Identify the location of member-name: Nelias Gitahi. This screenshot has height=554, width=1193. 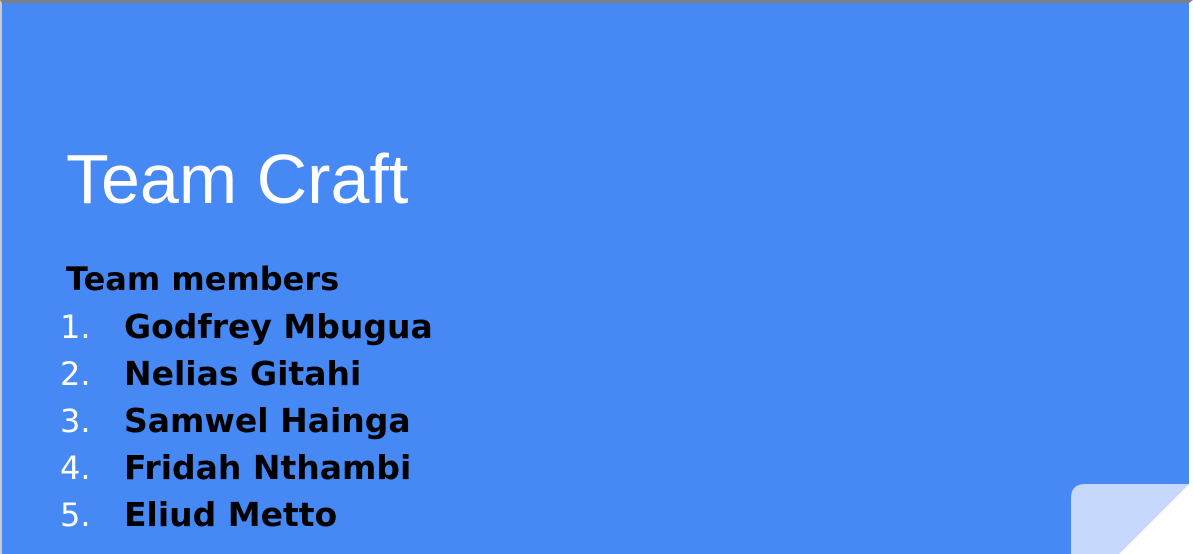
(243, 373).